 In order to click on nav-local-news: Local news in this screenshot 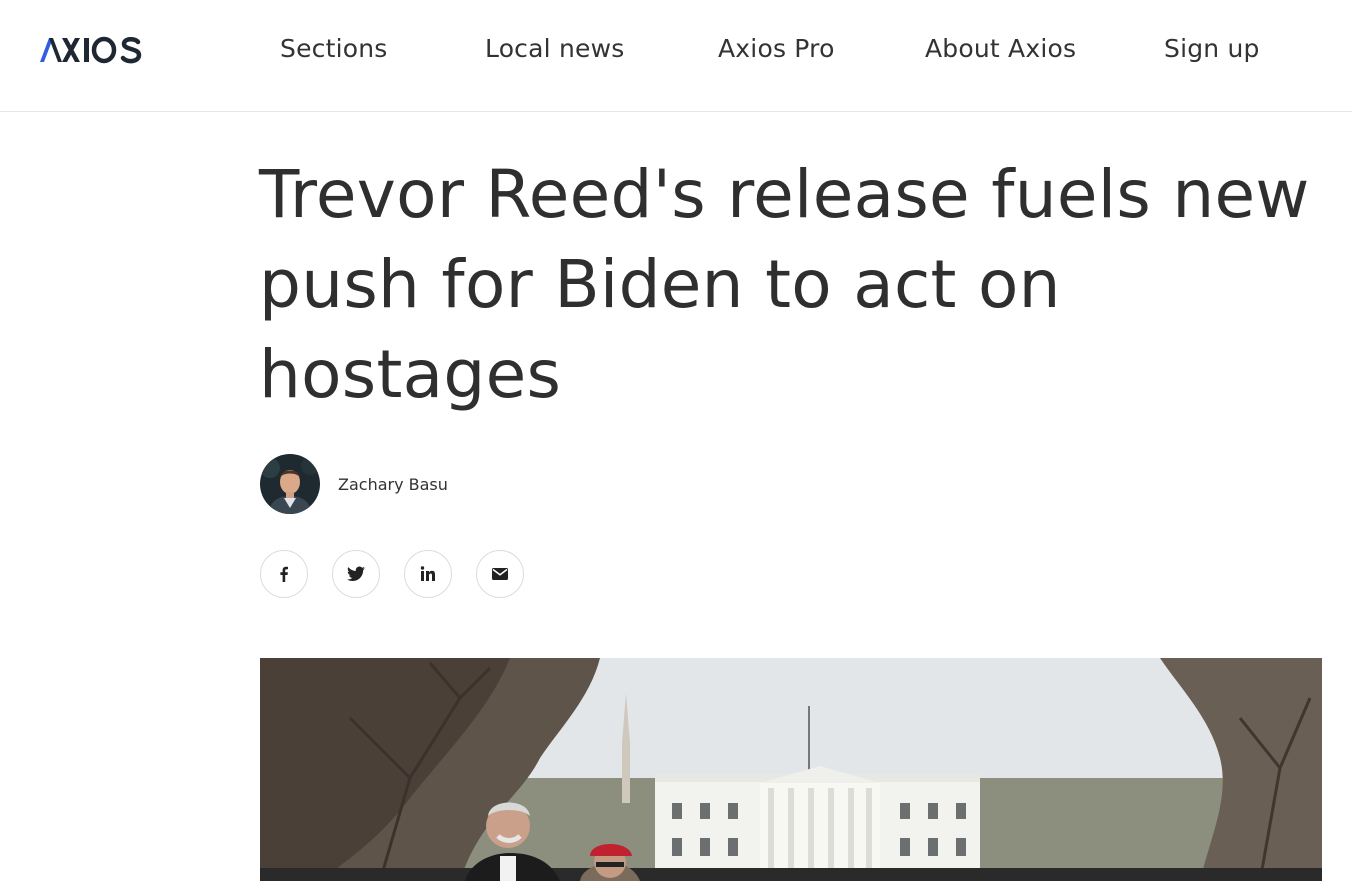, I will do `click(554, 48)`.